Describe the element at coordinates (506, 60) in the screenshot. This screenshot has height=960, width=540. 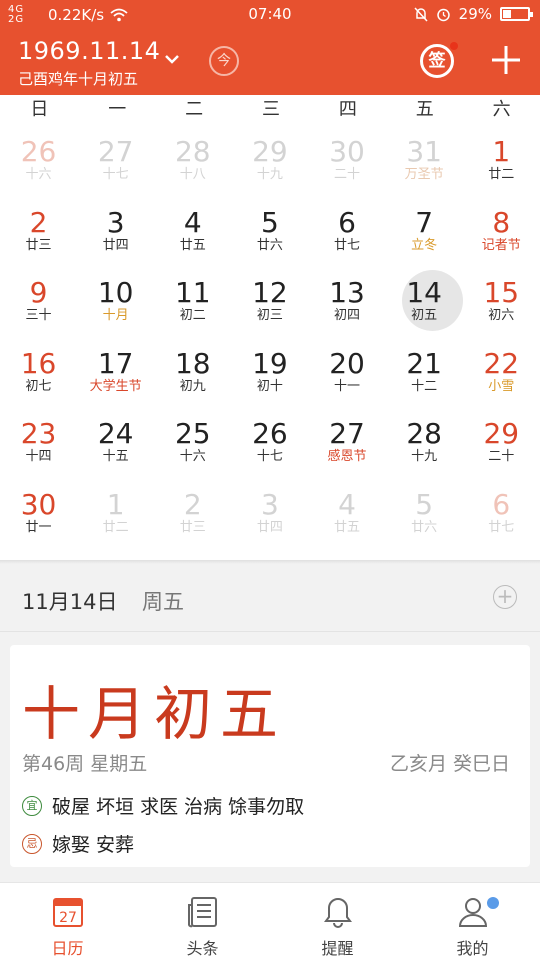
I see `add-button` at that location.